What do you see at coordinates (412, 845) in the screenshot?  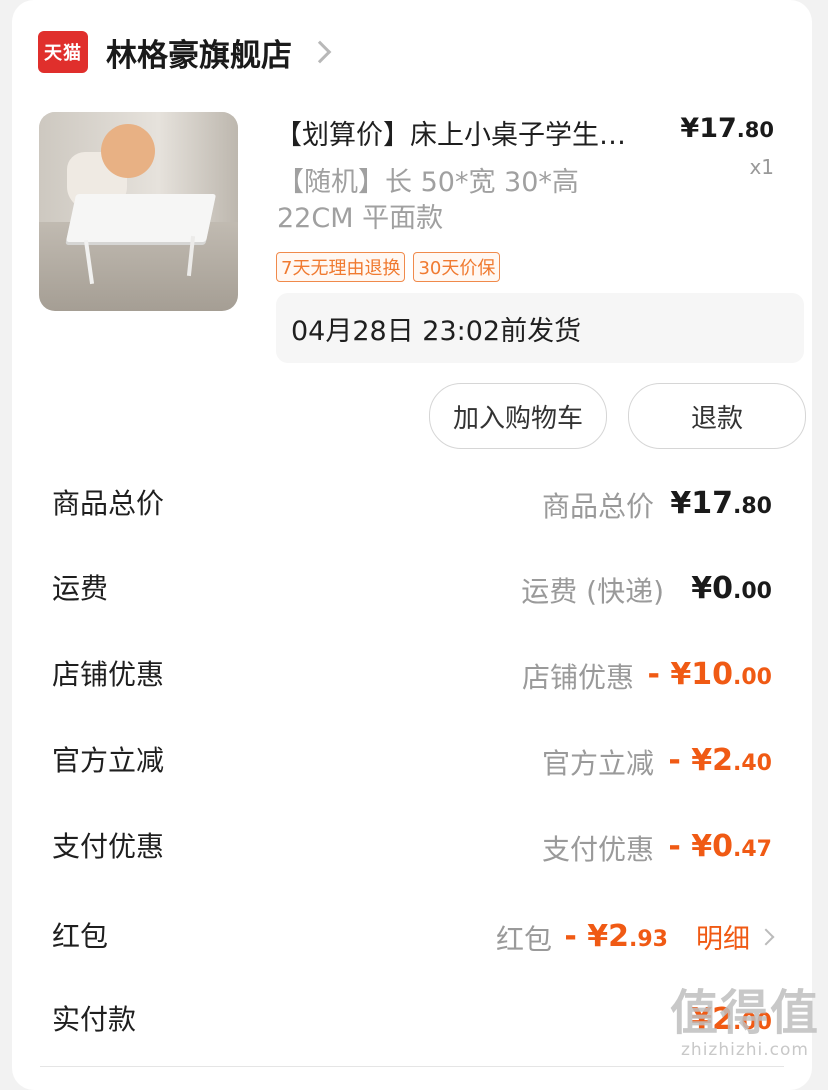 I see `row-payment-discount: 支付优惠 支付优惠 - ¥0.47` at bounding box center [412, 845].